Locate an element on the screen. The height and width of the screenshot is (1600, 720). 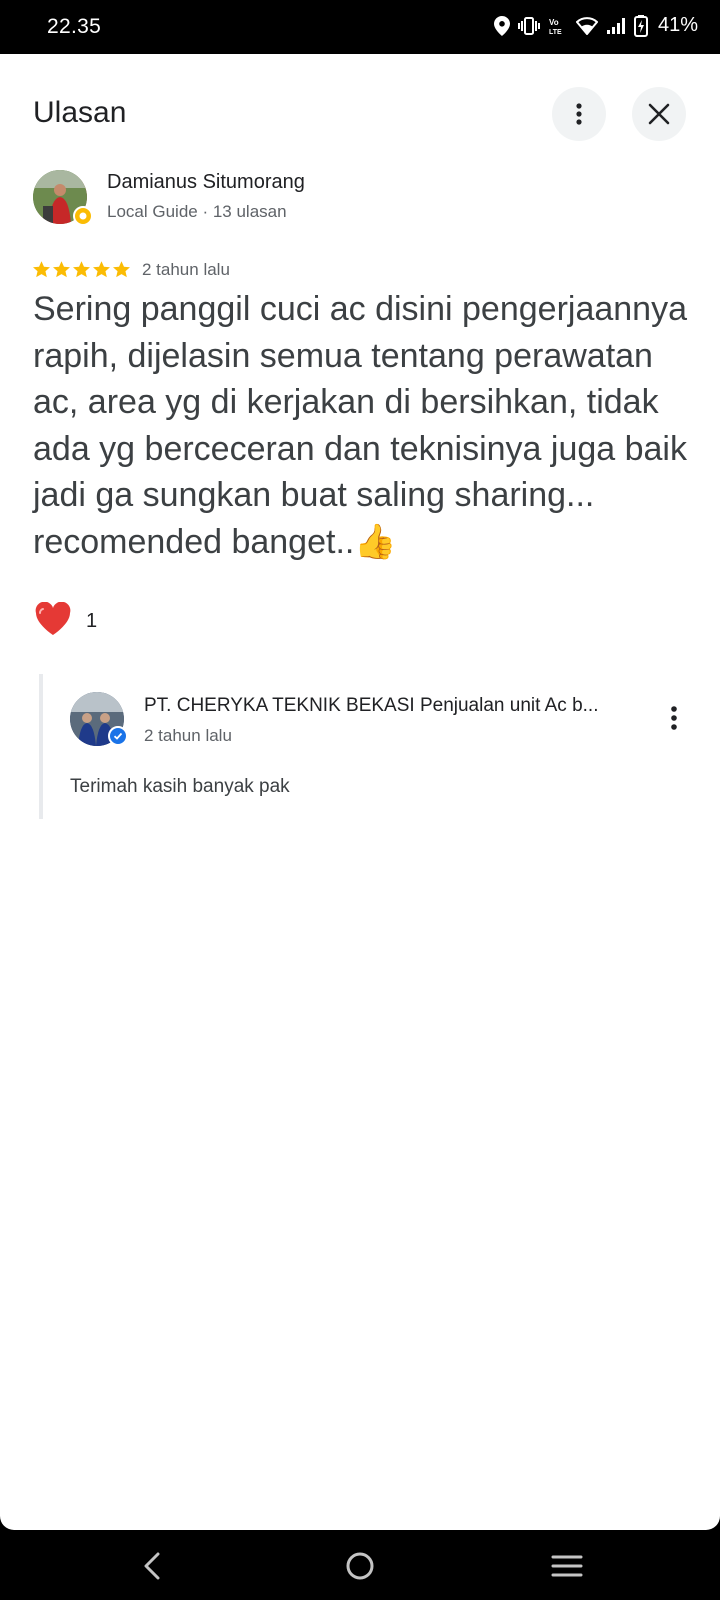
home-icon is located at coordinates (360, 1566).